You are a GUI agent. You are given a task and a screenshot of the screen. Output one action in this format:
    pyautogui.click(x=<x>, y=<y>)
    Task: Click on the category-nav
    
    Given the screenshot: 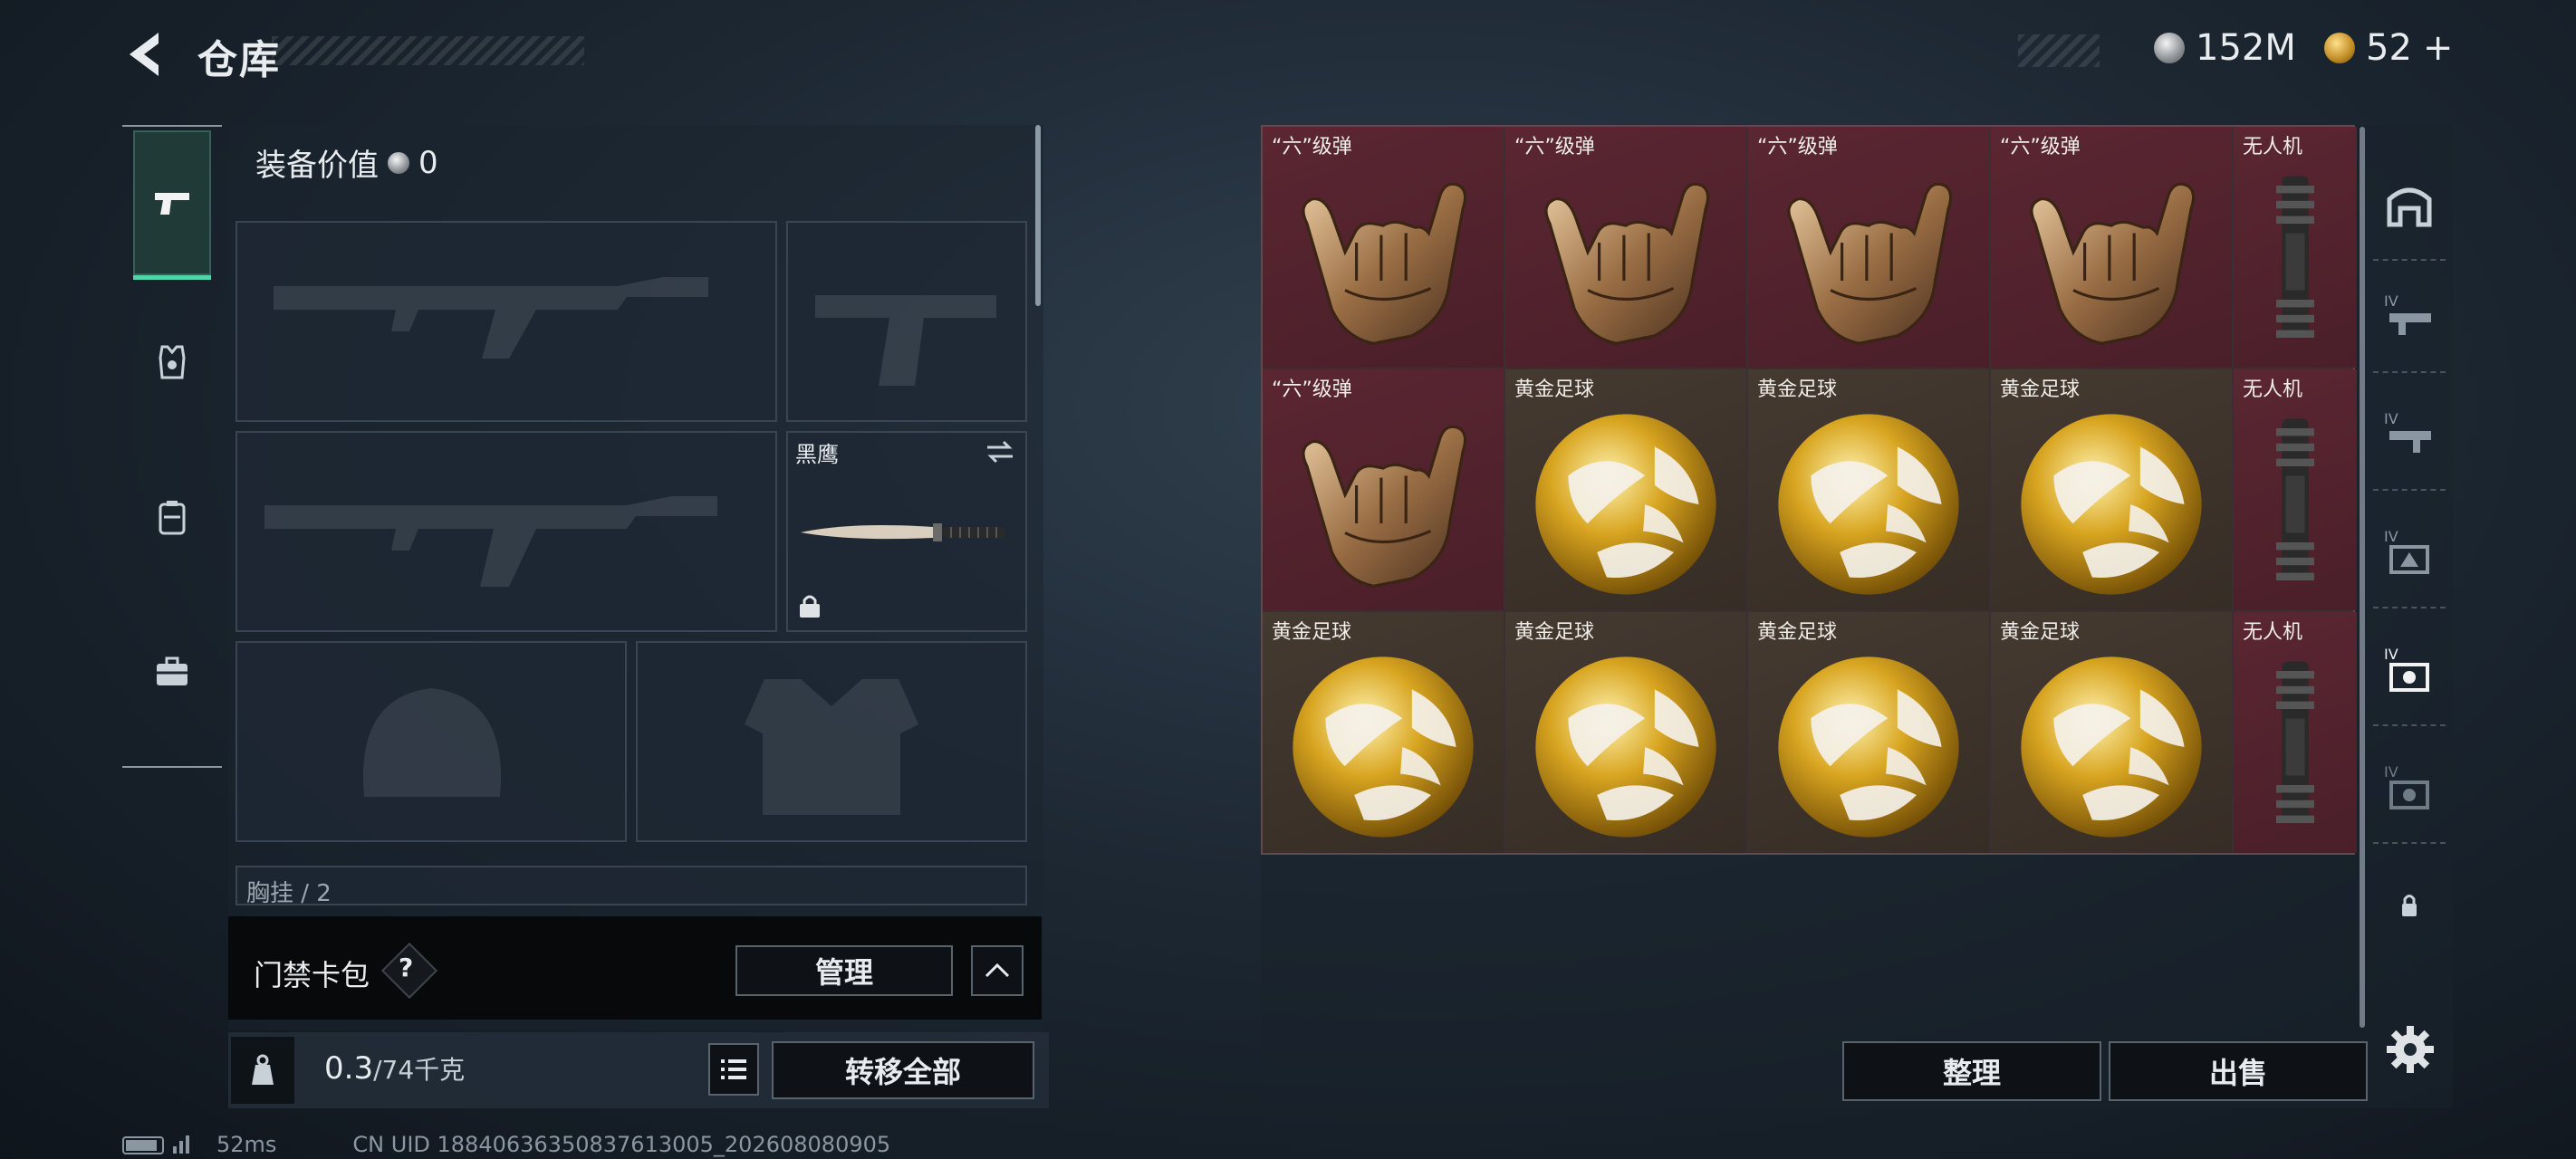 What is the action you would take?
    pyautogui.click(x=172, y=447)
    